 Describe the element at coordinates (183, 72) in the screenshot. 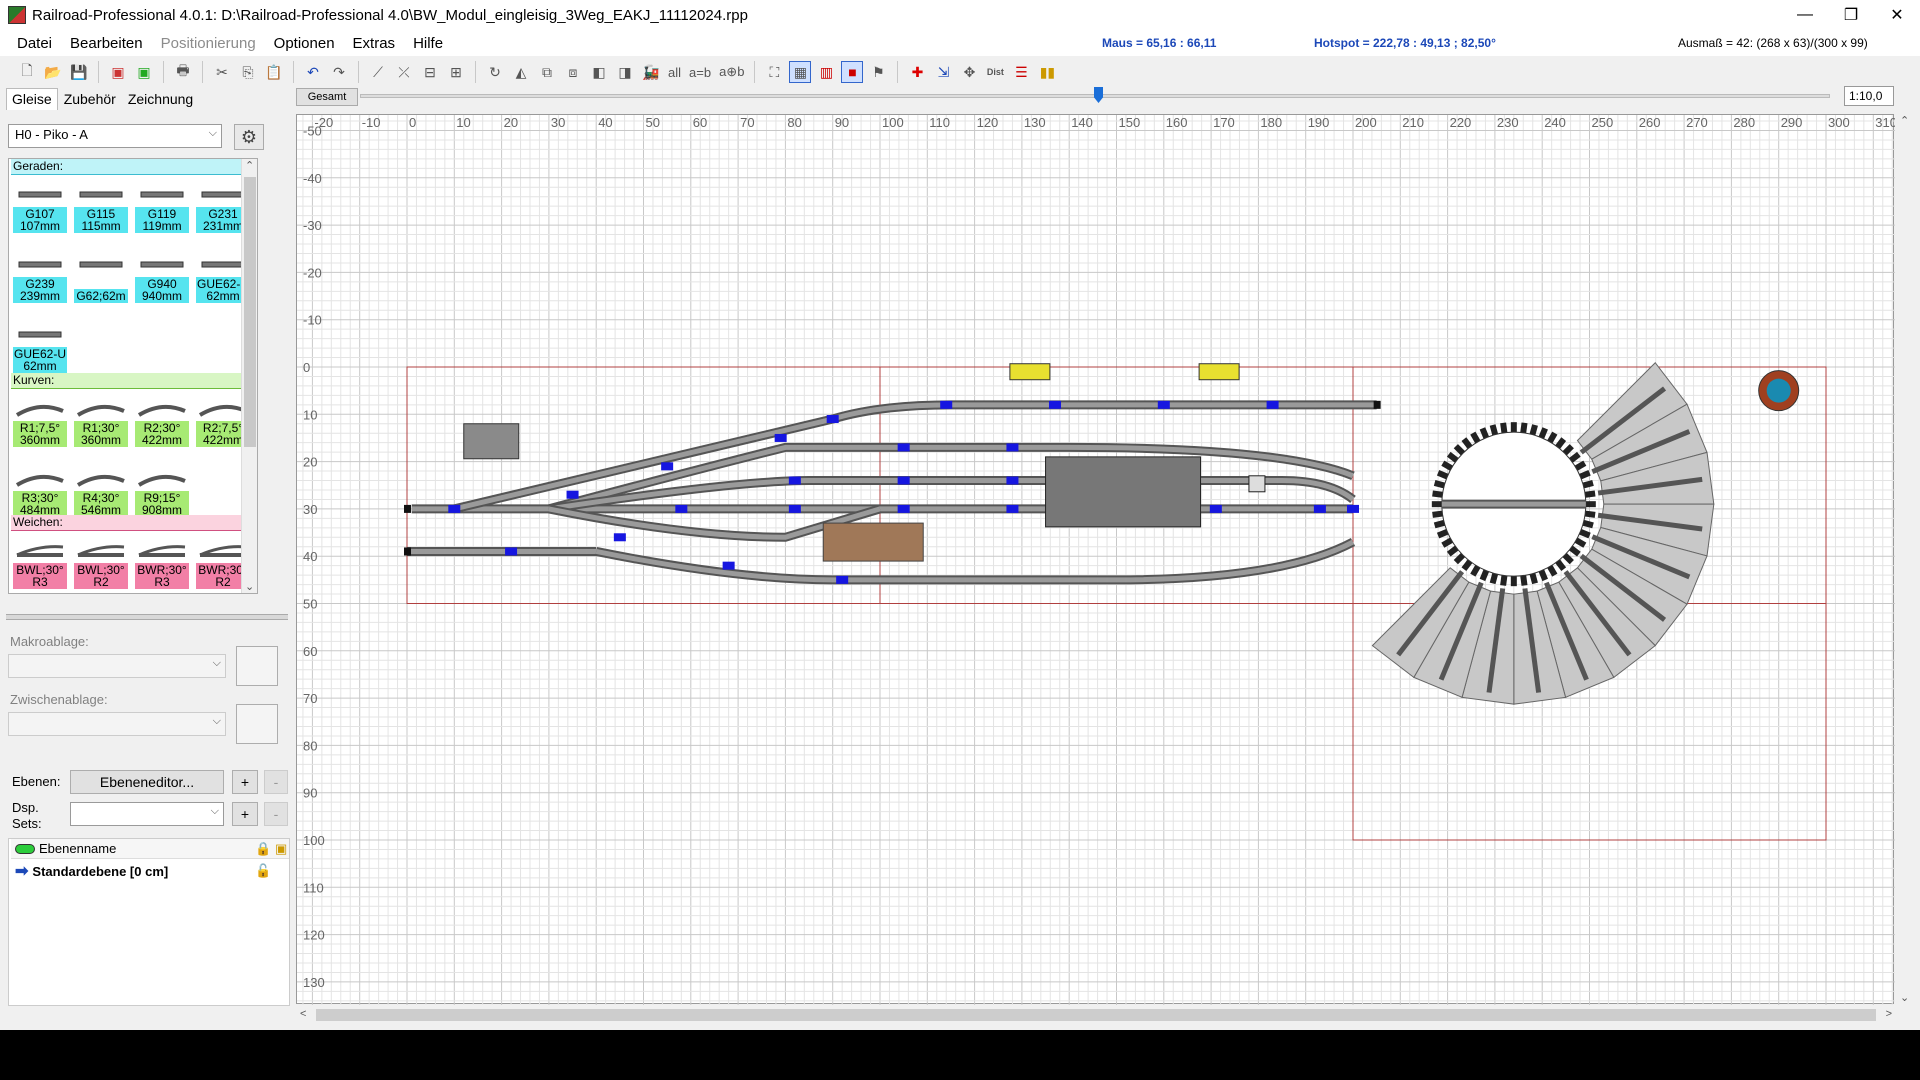

I see `print-icon: 🖶` at that location.